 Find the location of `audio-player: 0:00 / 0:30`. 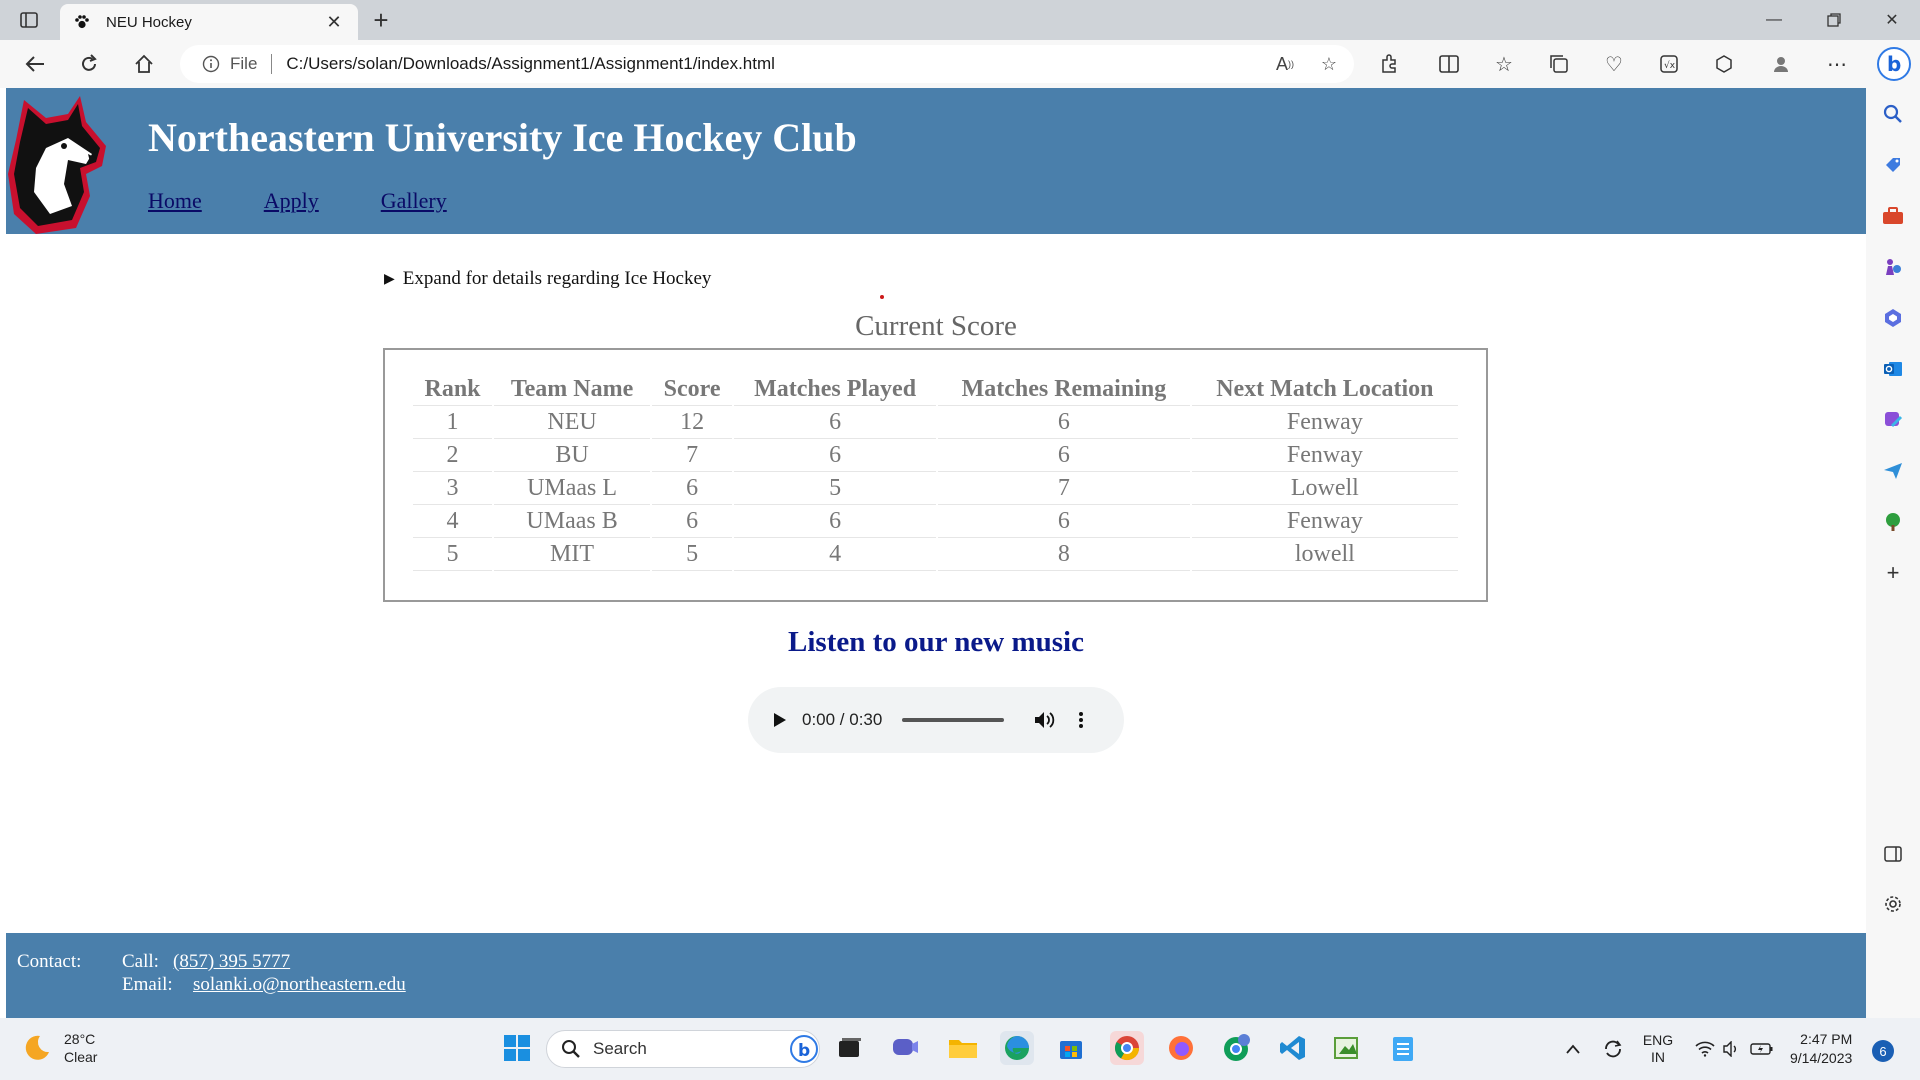

audio-player: 0:00 / 0:30 is located at coordinates (936, 720).